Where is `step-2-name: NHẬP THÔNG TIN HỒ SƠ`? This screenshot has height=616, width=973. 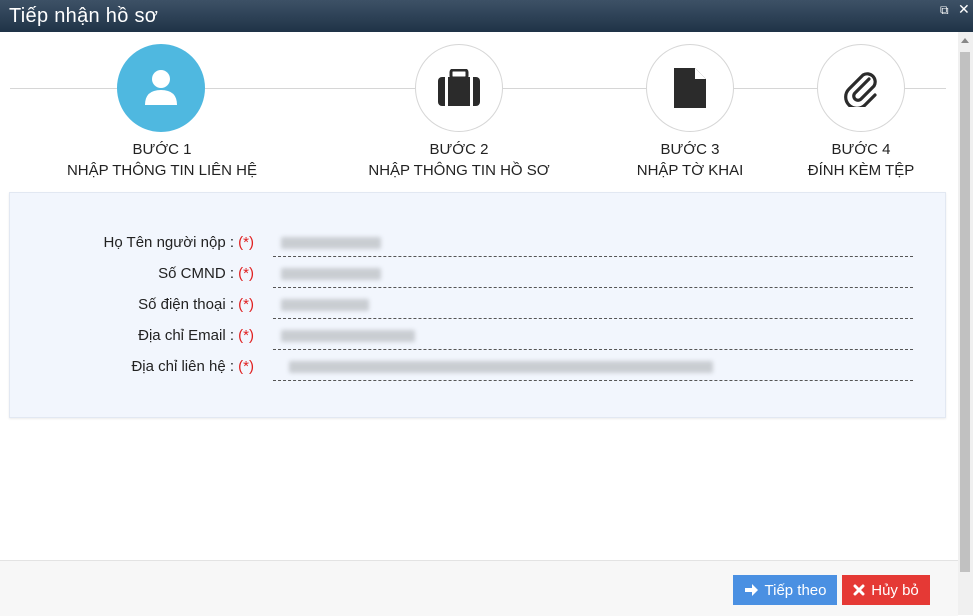 step-2-name: NHẬP THÔNG TIN HỒ SƠ is located at coordinates (459, 170).